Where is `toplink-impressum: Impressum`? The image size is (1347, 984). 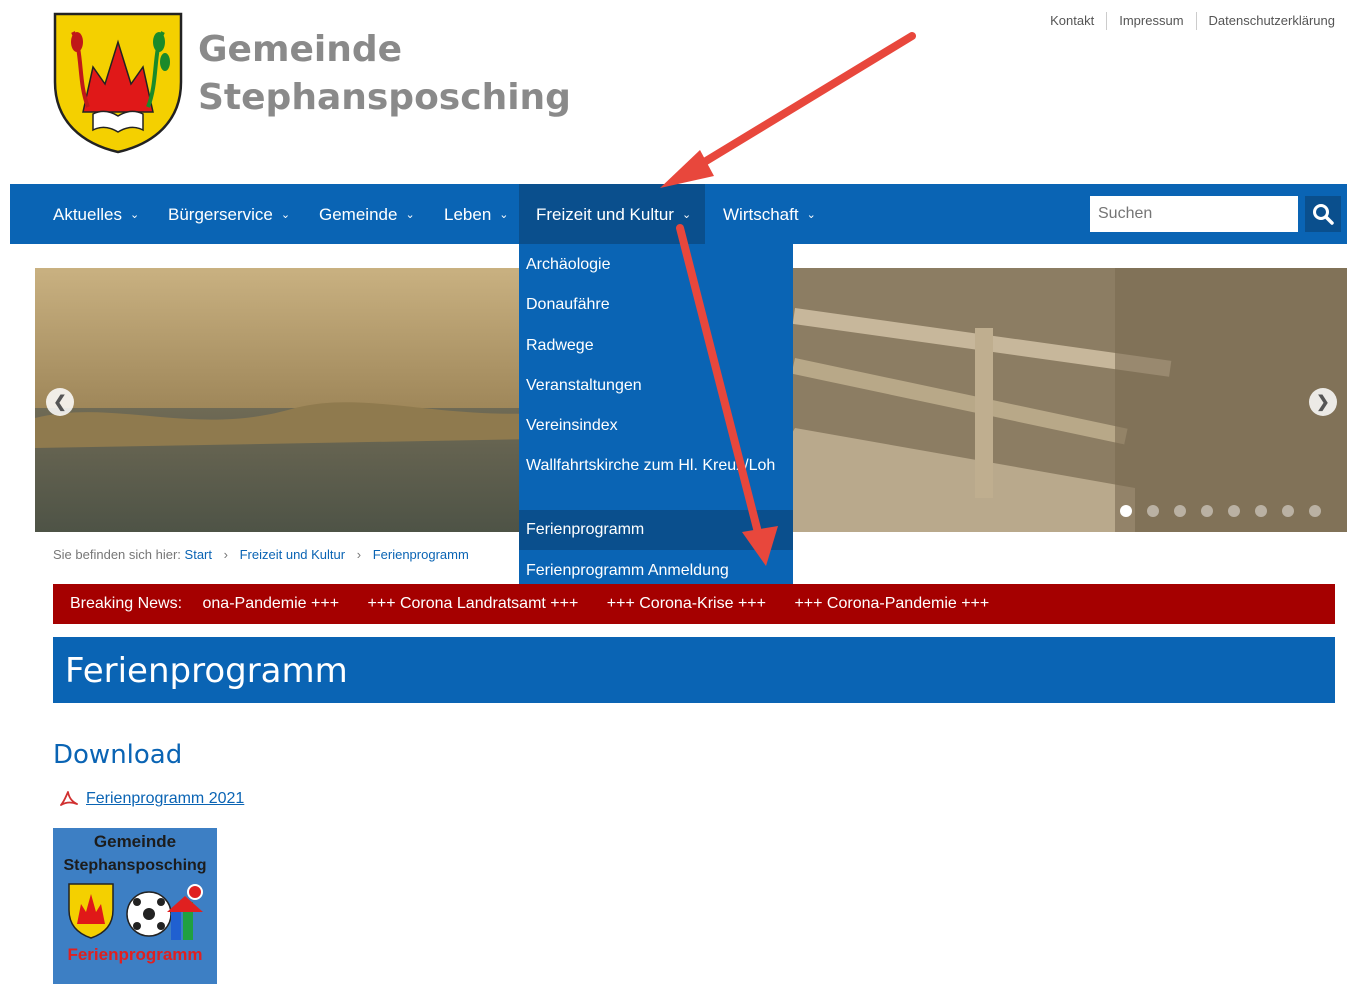
toplink-impressum: Impressum is located at coordinates (1150, 21).